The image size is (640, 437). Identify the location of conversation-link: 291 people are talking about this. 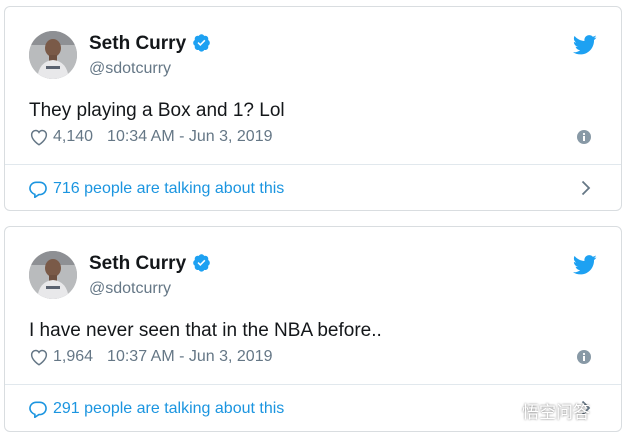
(156, 409).